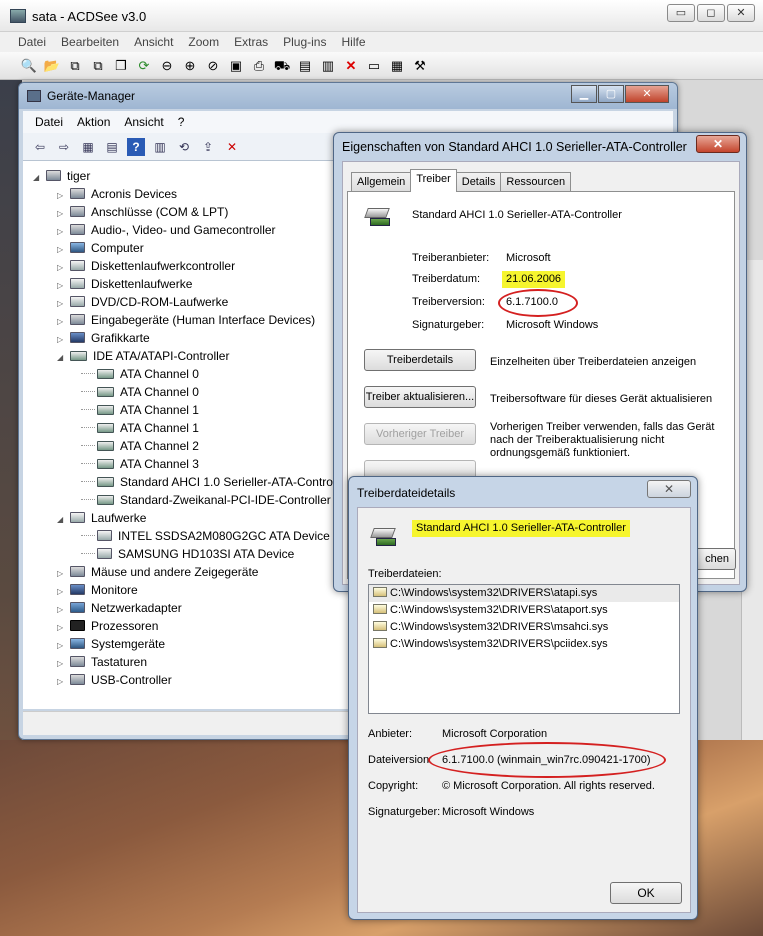  What do you see at coordinates (741, 13) in the screenshot?
I see `close-button: ✕` at bounding box center [741, 13].